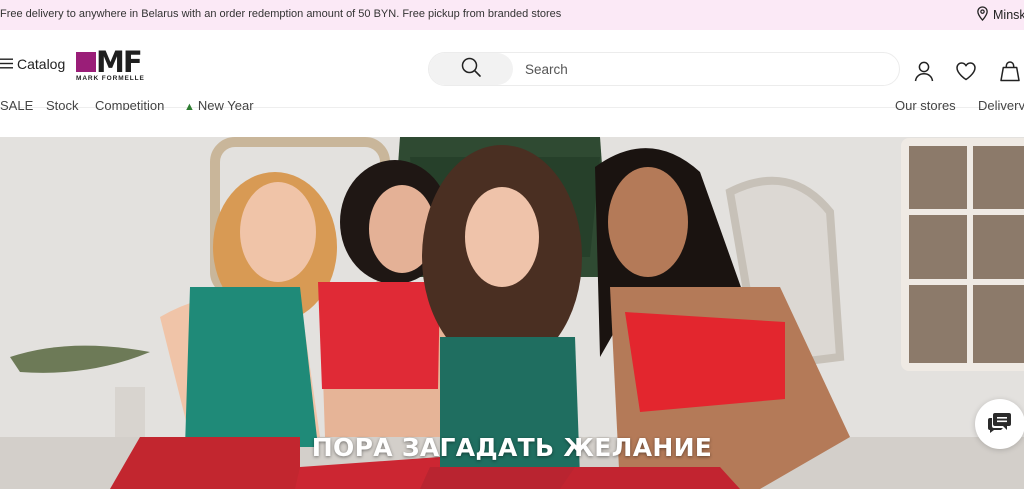  What do you see at coordinates (705, 69) in the screenshot?
I see `search-input` at bounding box center [705, 69].